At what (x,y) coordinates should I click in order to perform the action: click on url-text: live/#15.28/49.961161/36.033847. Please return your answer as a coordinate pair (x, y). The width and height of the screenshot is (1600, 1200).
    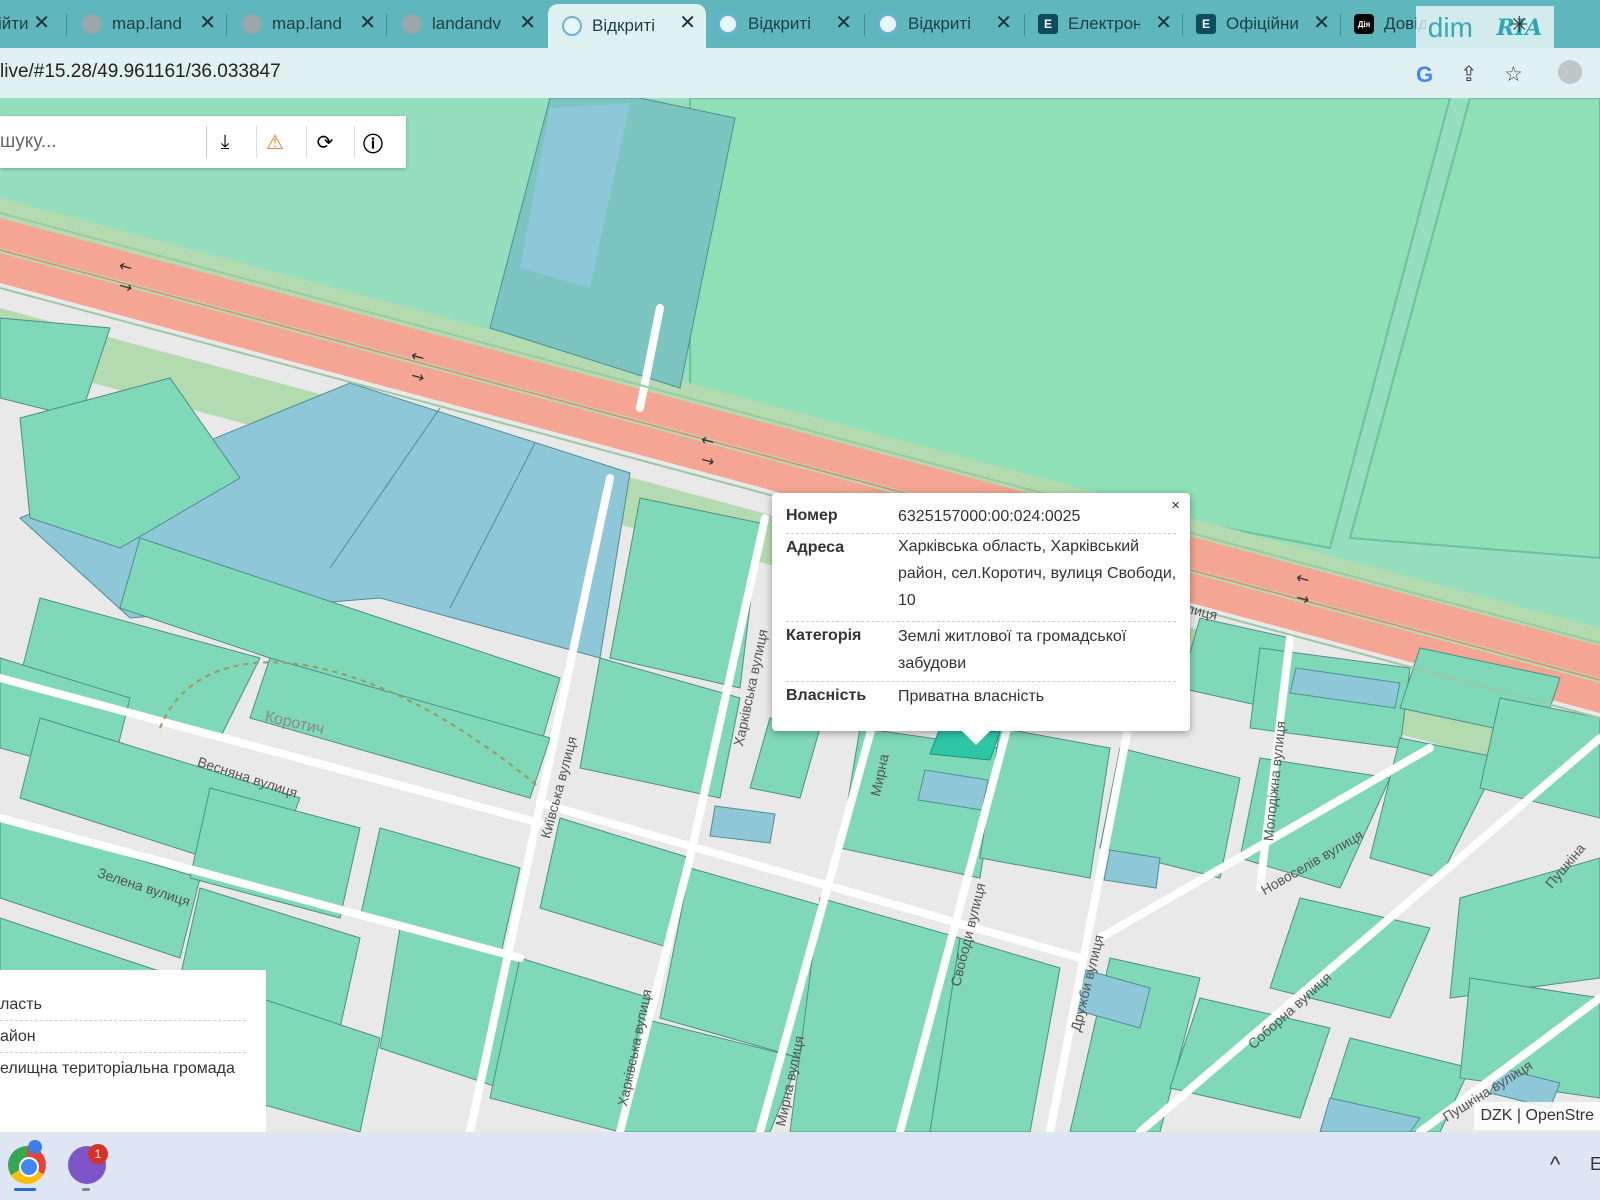
    Looking at the image, I should click on (140, 72).